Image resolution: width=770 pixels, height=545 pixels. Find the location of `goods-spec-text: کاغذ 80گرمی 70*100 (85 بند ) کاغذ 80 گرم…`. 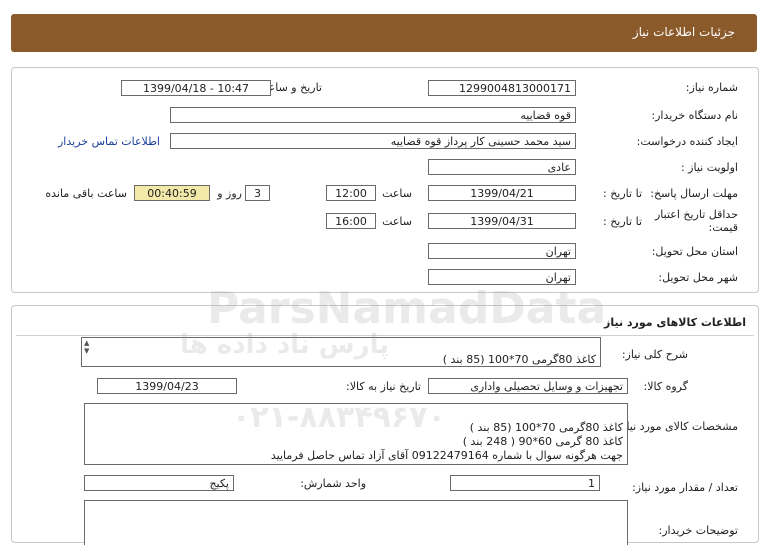

goods-spec-text: کاغذ 80گرمی 70*100 (85 بند ) کاغذ 80 گرم… is located at coordinates (446, 441).